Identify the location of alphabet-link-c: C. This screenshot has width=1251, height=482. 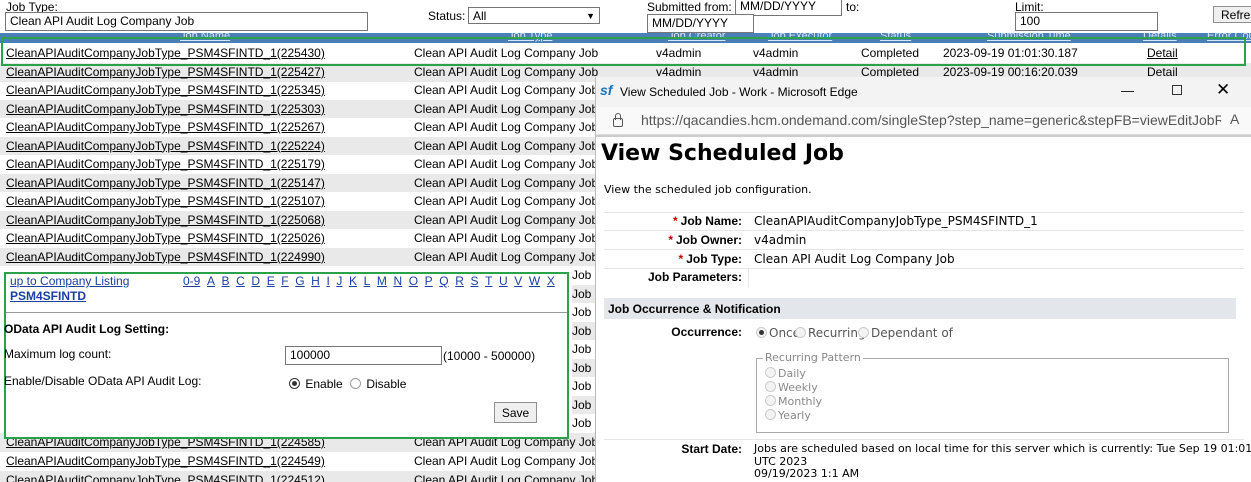
(240, 281).